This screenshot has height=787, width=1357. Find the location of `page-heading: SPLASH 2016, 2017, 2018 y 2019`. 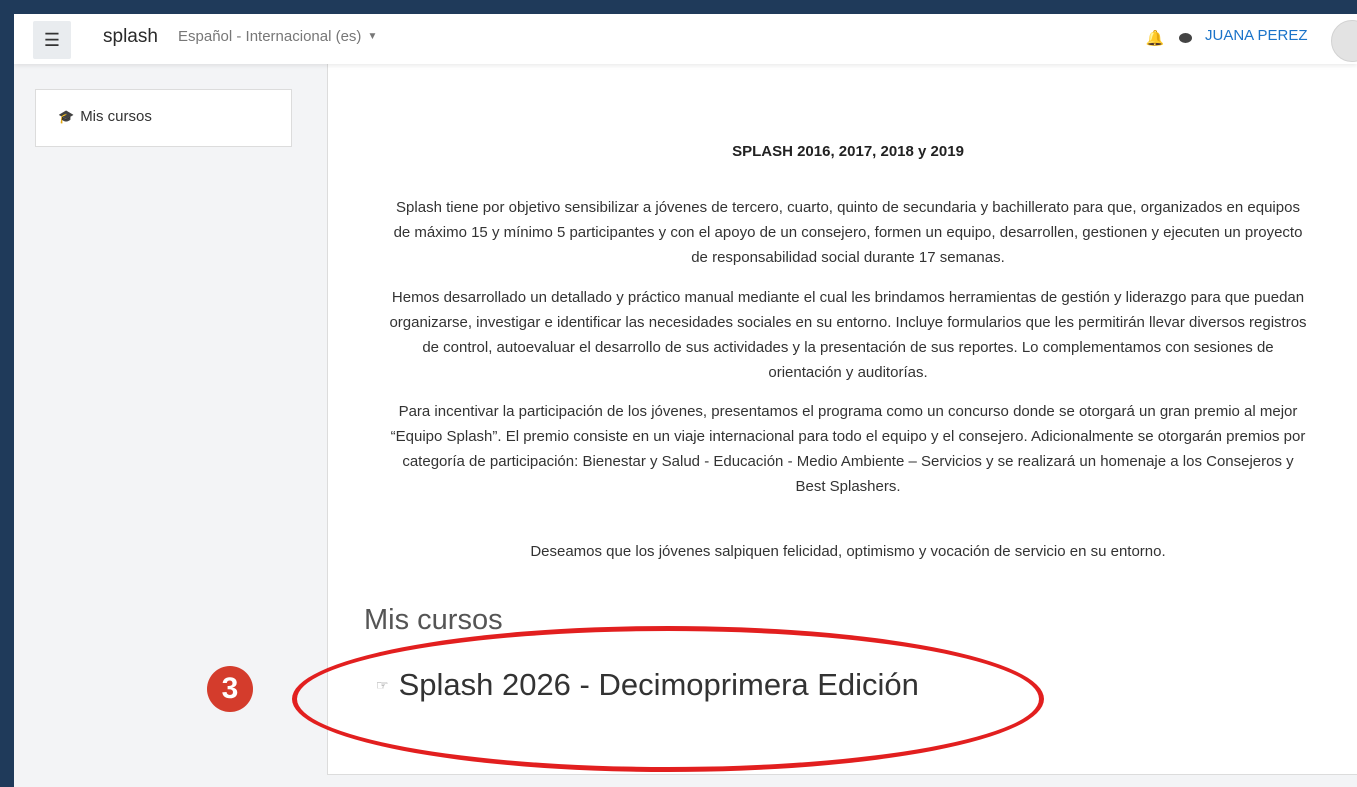

page-heading: SPLASH 2016, 2017, 2018 y 2019 is located at coordinates (848, 151).